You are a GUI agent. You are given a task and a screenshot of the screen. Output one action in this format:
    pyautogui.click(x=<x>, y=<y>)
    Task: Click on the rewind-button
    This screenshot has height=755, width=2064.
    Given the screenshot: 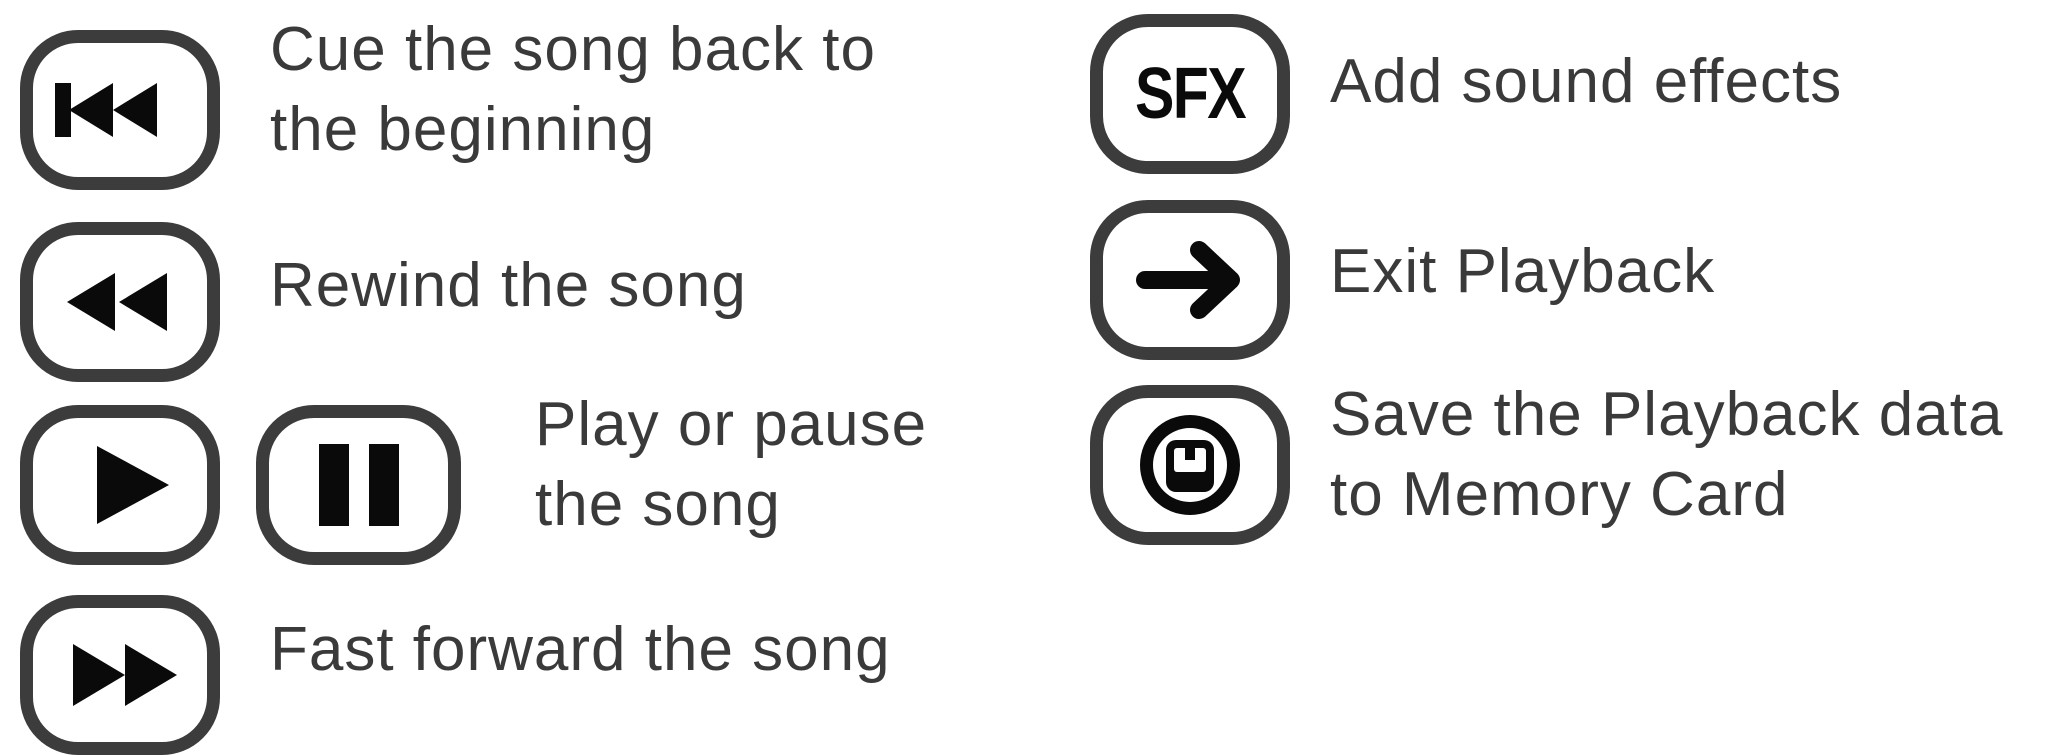 What is the action you would take?
    pyautogui.click(x=120, y=302)
    